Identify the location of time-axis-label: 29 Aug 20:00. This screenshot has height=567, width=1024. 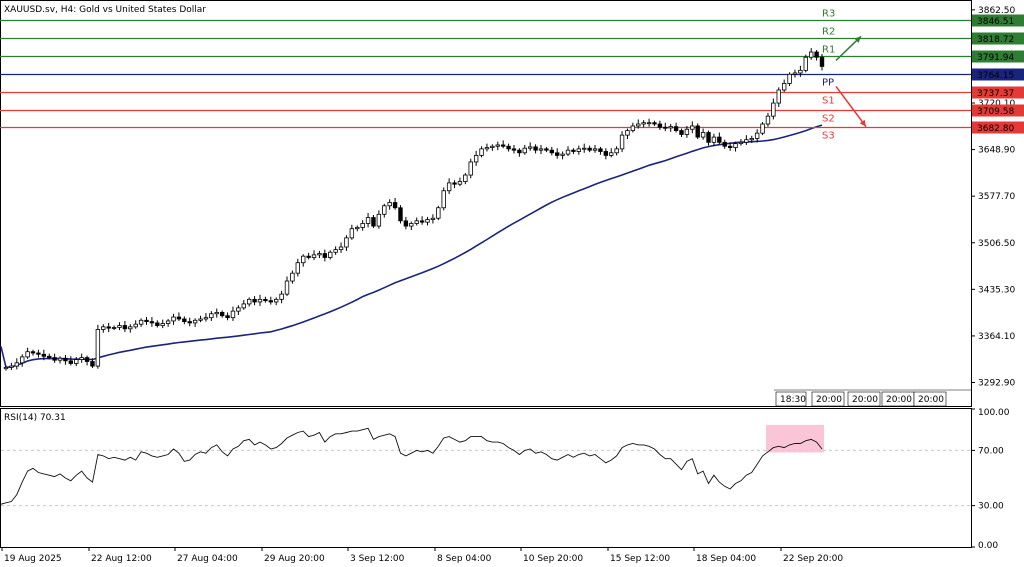
(294, 559).